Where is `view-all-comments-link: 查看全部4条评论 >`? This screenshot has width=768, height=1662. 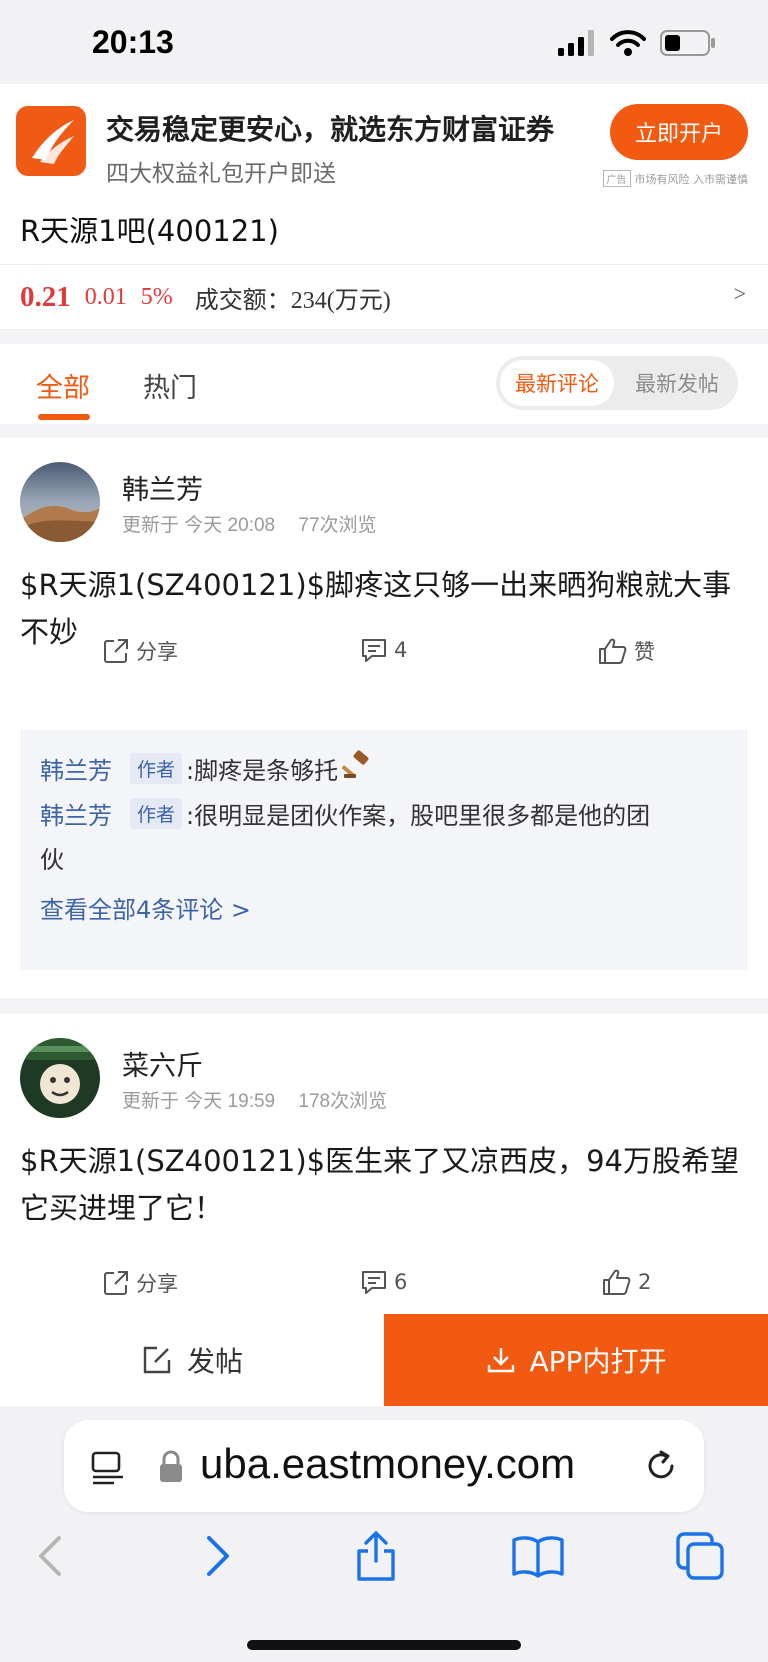 view-all-comments-link: 查看全部4条评论 > is located at coordinates (145, 907).